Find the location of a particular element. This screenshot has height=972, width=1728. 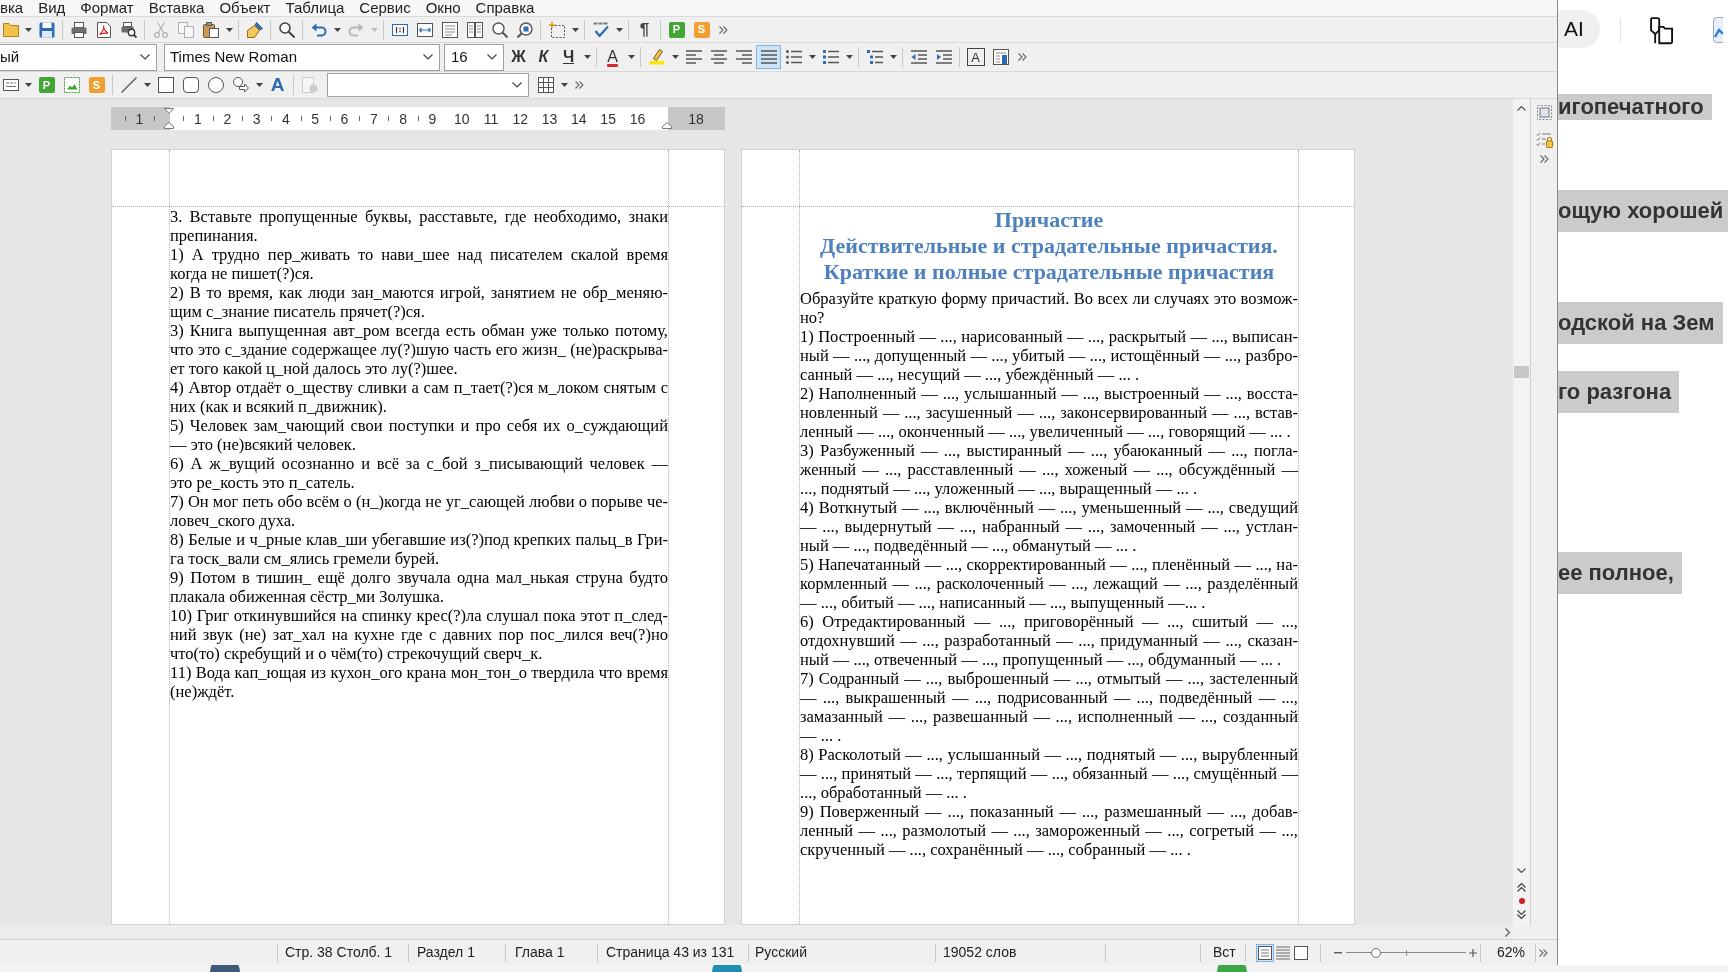

paragraph: Образуйте краткую форму причастий. Во всех ли случаях это возмож- но? is located at coordinates (1049, 308).